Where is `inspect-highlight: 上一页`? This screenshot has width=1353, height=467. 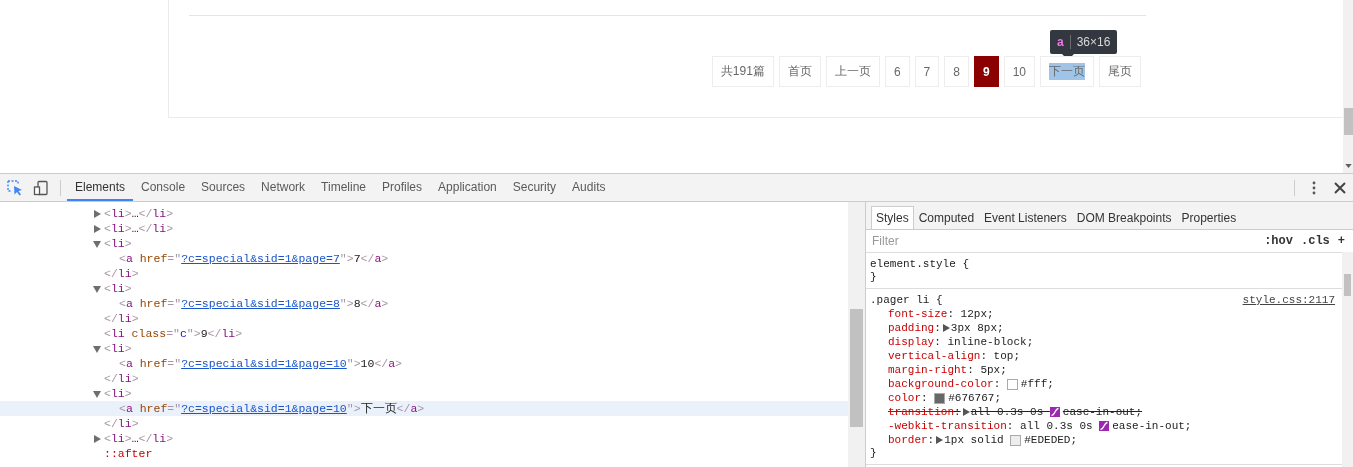 inspect-highlight: 上一页 is located at coordinates (852, 71).